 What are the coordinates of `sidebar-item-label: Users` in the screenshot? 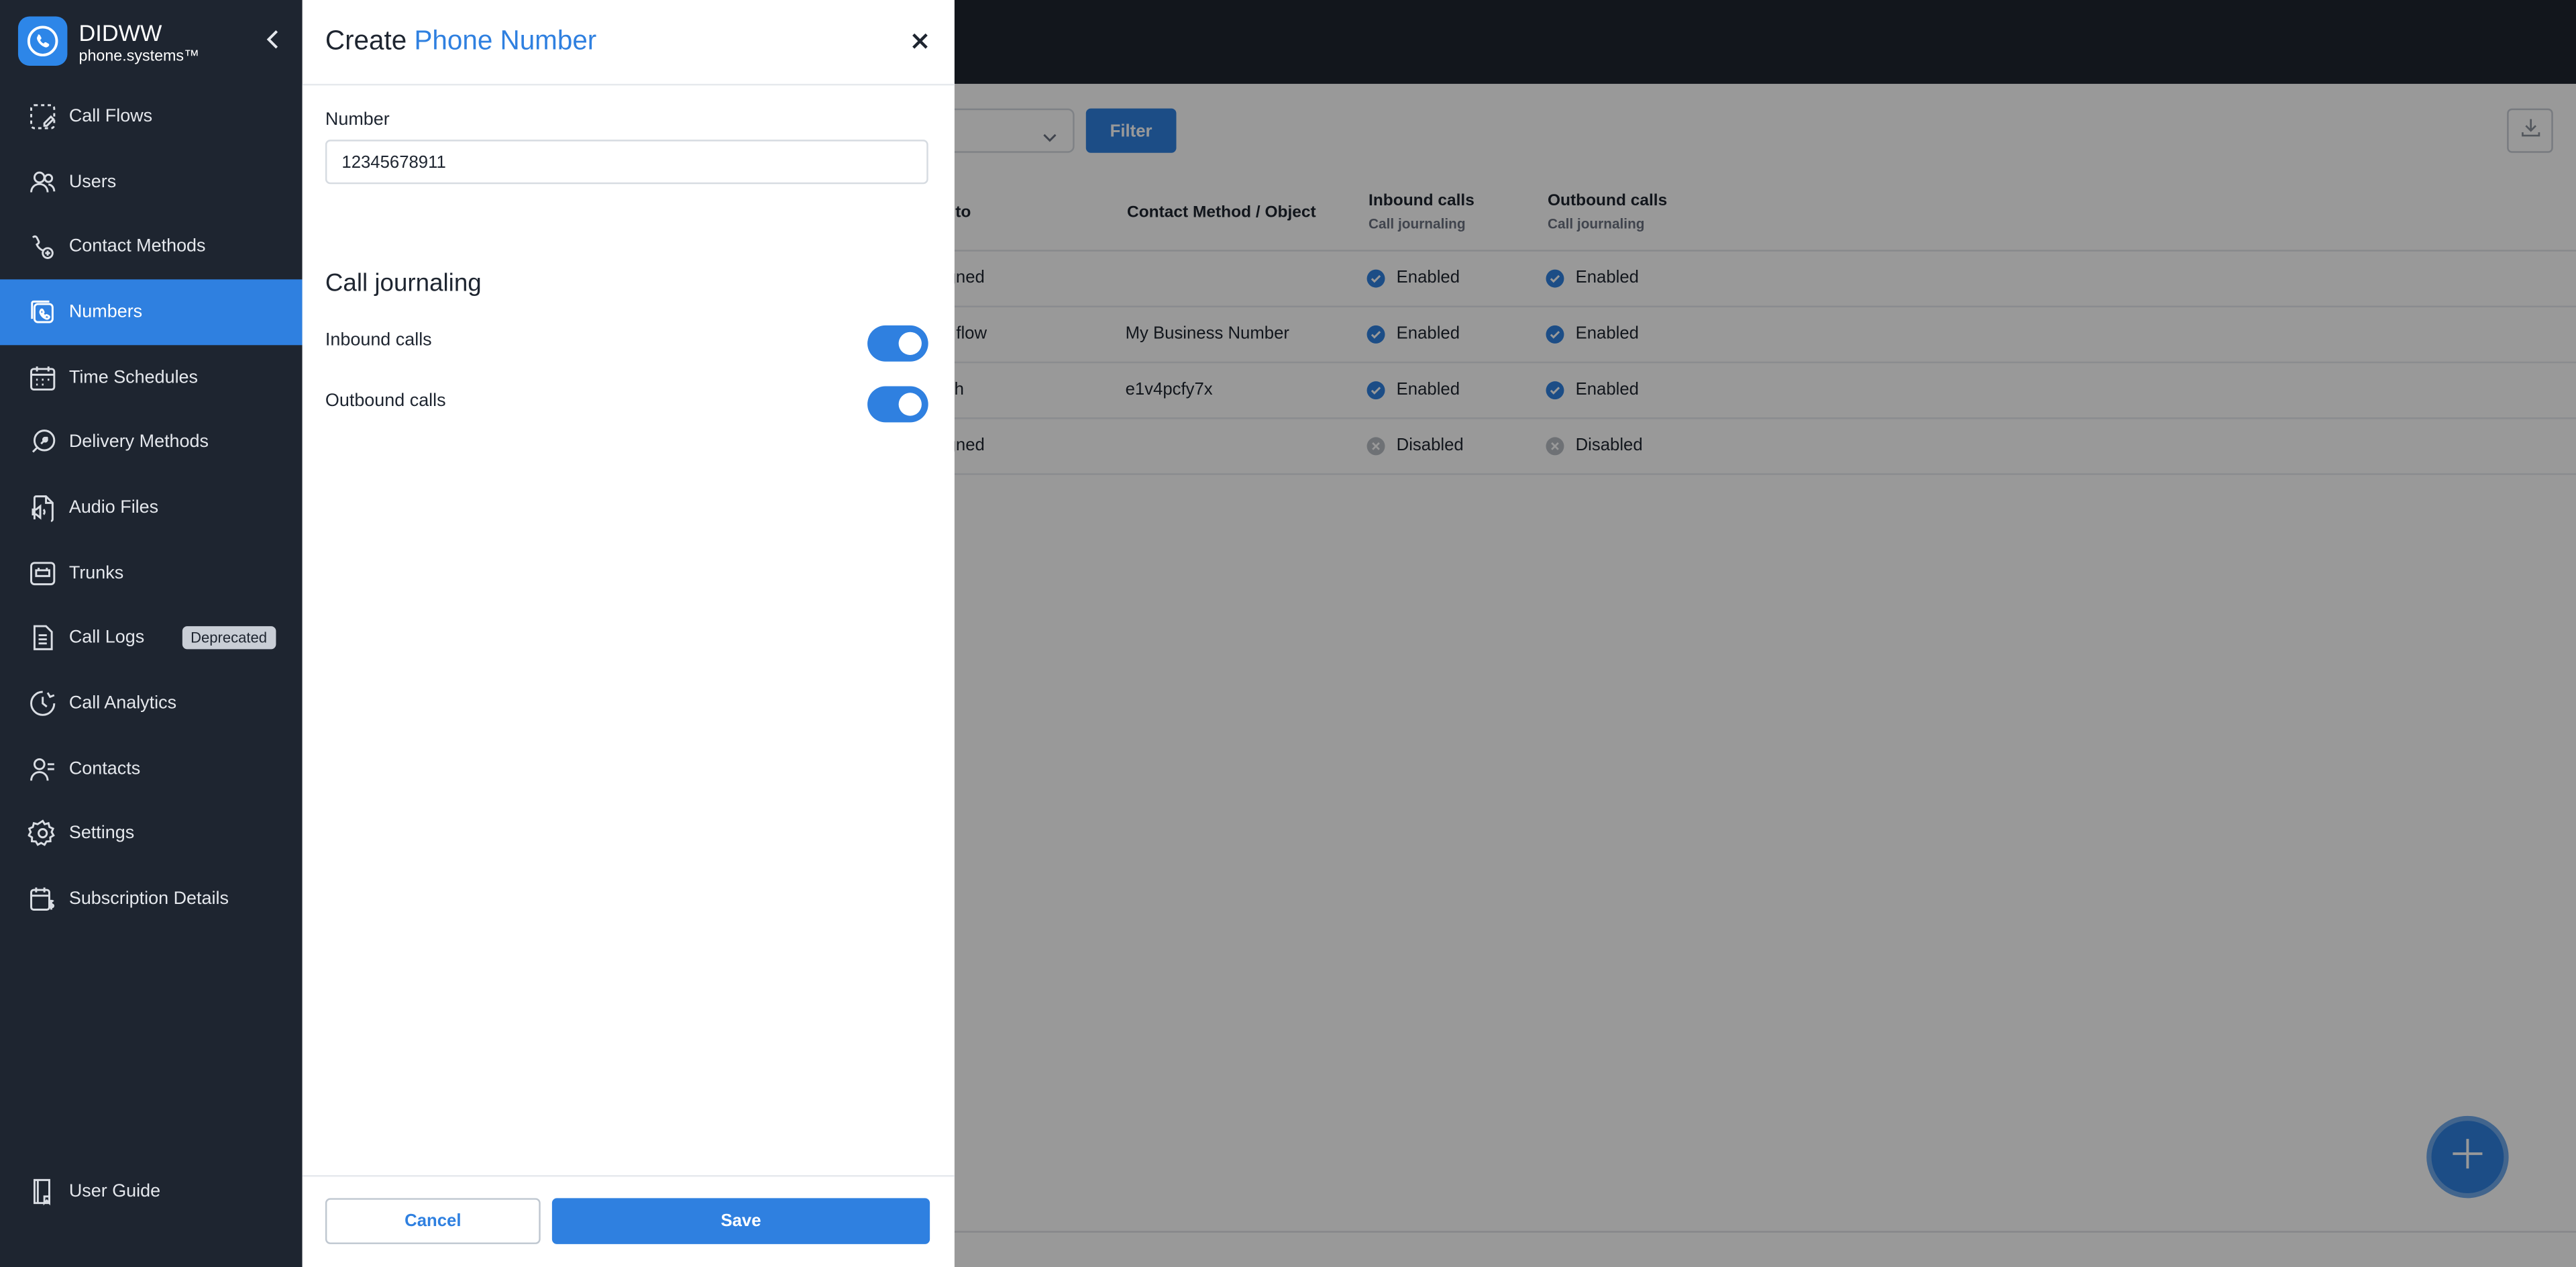 It's located at (92, 181).